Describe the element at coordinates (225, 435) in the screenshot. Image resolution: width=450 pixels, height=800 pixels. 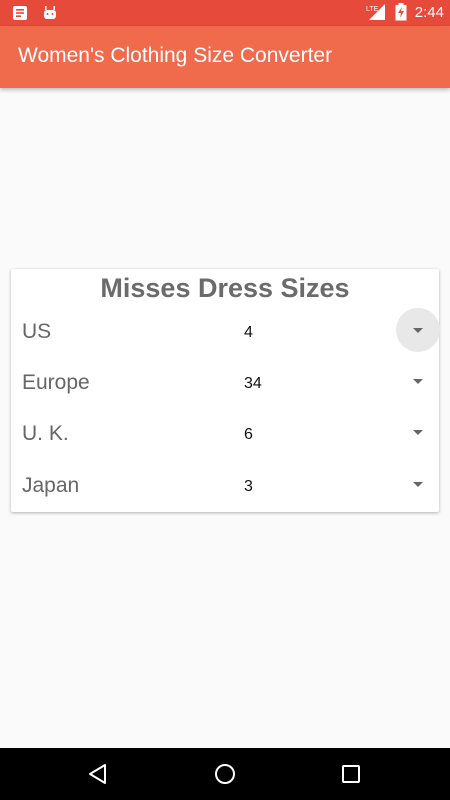
I see `size-row-uk: U. K. 6` at that location.